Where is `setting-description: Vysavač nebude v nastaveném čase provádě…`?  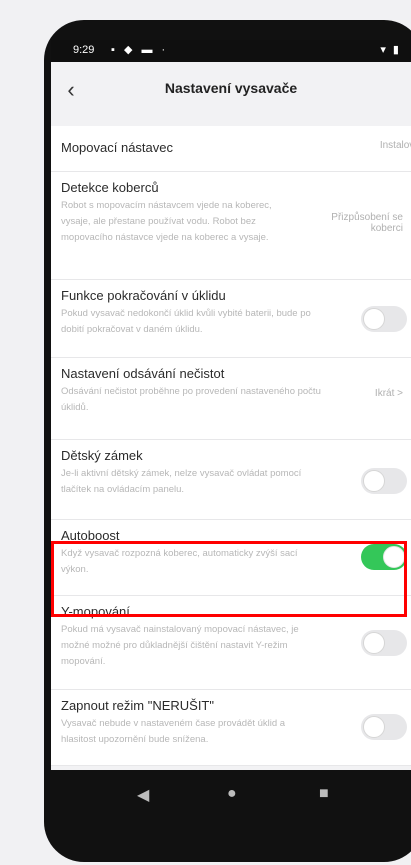
setting-description: Vysavač nebude v nastaveném čase provádě… is located at coordinates (173, 731).